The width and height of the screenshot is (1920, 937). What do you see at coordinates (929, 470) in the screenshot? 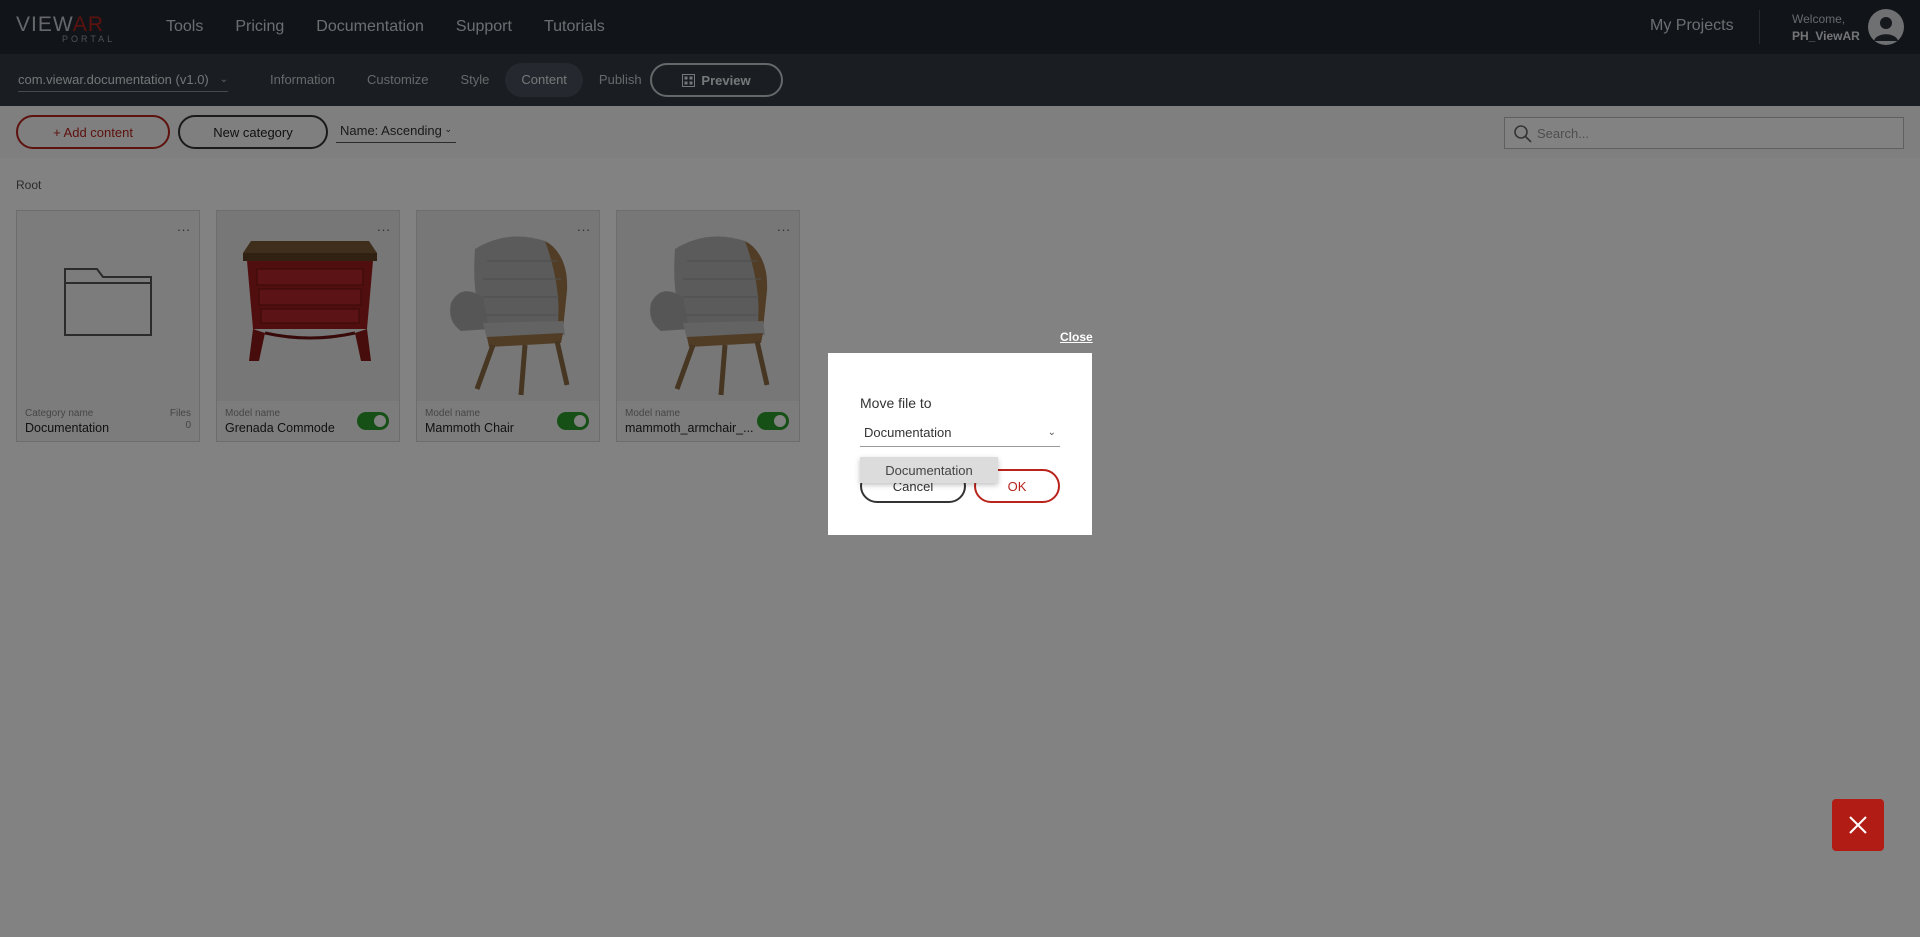
I see `dropdown-option: Documentation` at bounding box center [929, 470].